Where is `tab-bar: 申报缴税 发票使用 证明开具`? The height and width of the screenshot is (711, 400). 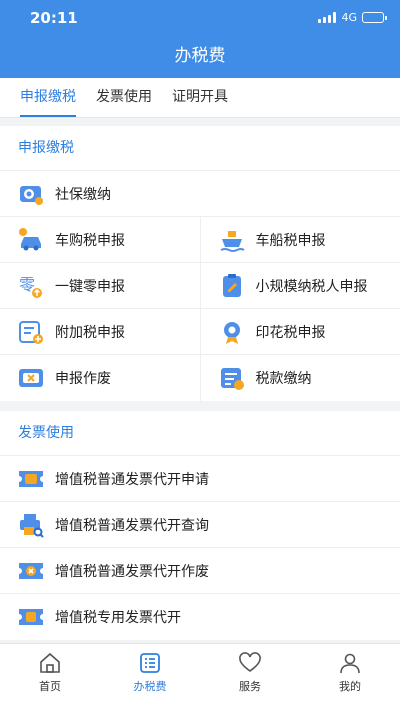
tab-bar: 申报缴税 发票使用 证明开具 is located at coordinates (200, 98).